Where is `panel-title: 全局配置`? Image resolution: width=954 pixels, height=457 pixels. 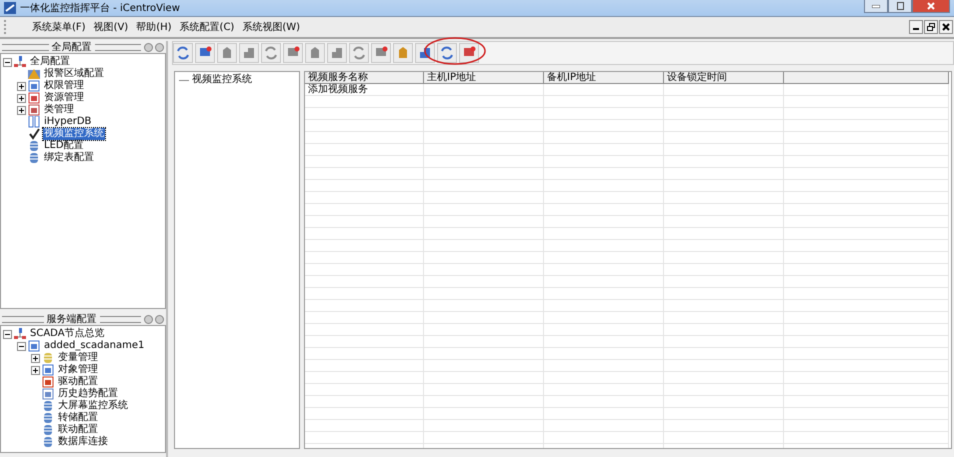 panel-title: 全局配置 is located at coordinates (72, 47).